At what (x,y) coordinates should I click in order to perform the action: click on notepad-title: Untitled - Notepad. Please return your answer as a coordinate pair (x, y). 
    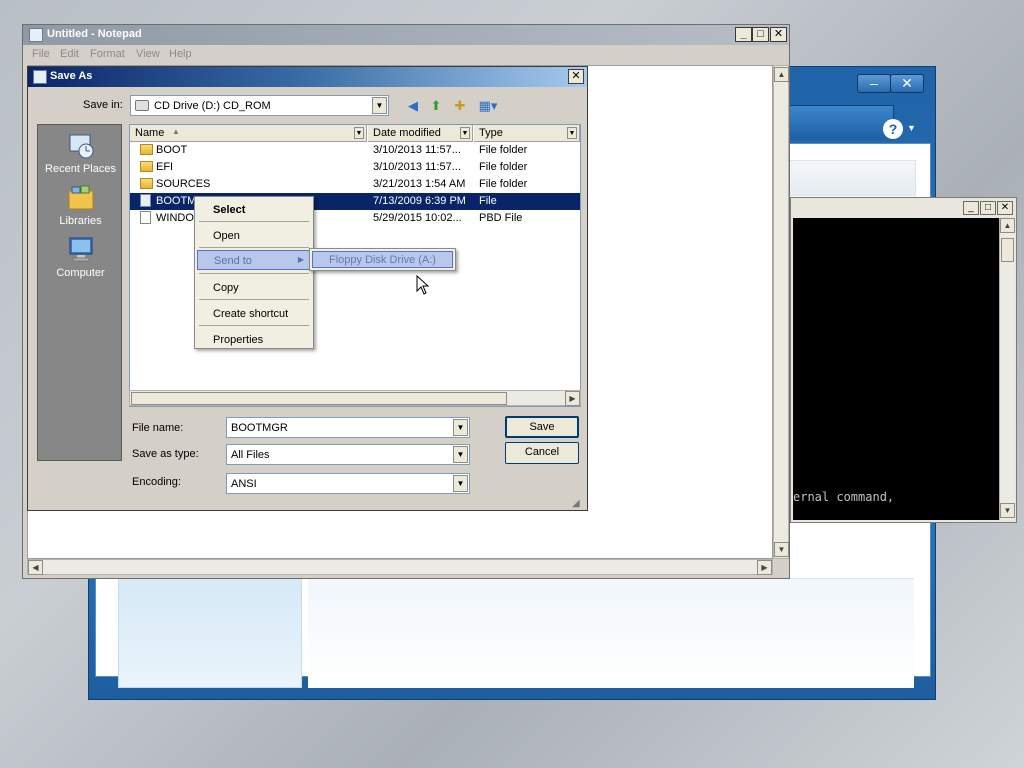
    Looking at the image, I should click on (94, 34).